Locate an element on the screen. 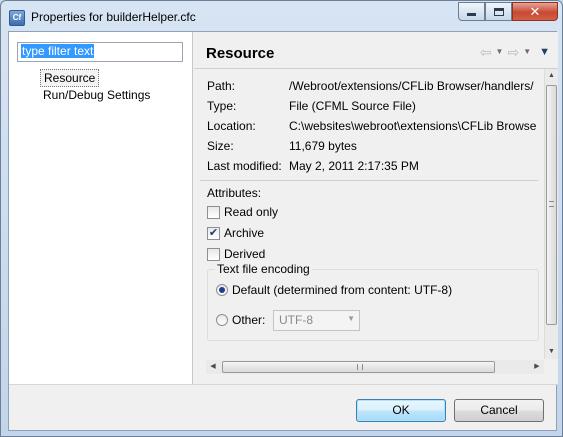  page-nav-toolbar: ⇦ ▼ ⇨ ▼ ▼ is located at coordinates (515, 52).